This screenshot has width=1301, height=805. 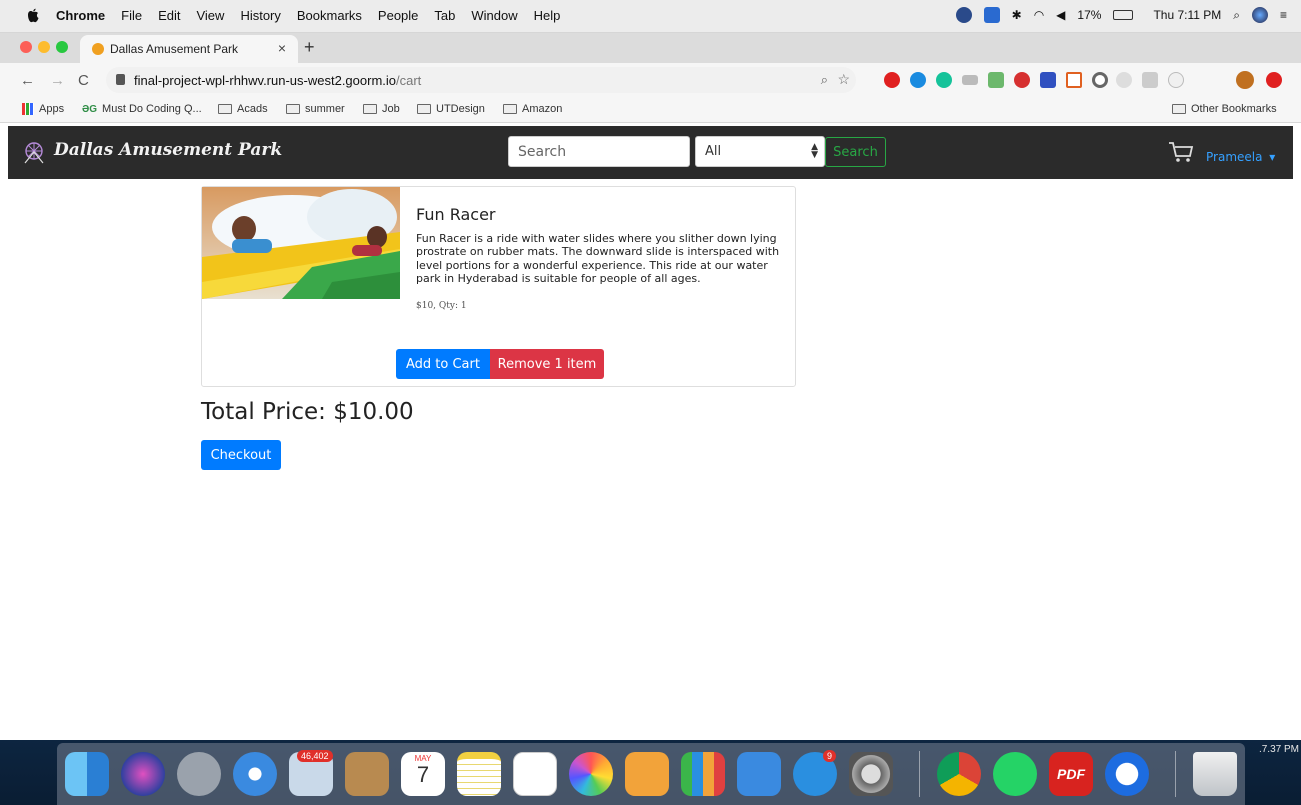 I want to click on bookmark-star-icon: ☆, so click(x=843, y=79).